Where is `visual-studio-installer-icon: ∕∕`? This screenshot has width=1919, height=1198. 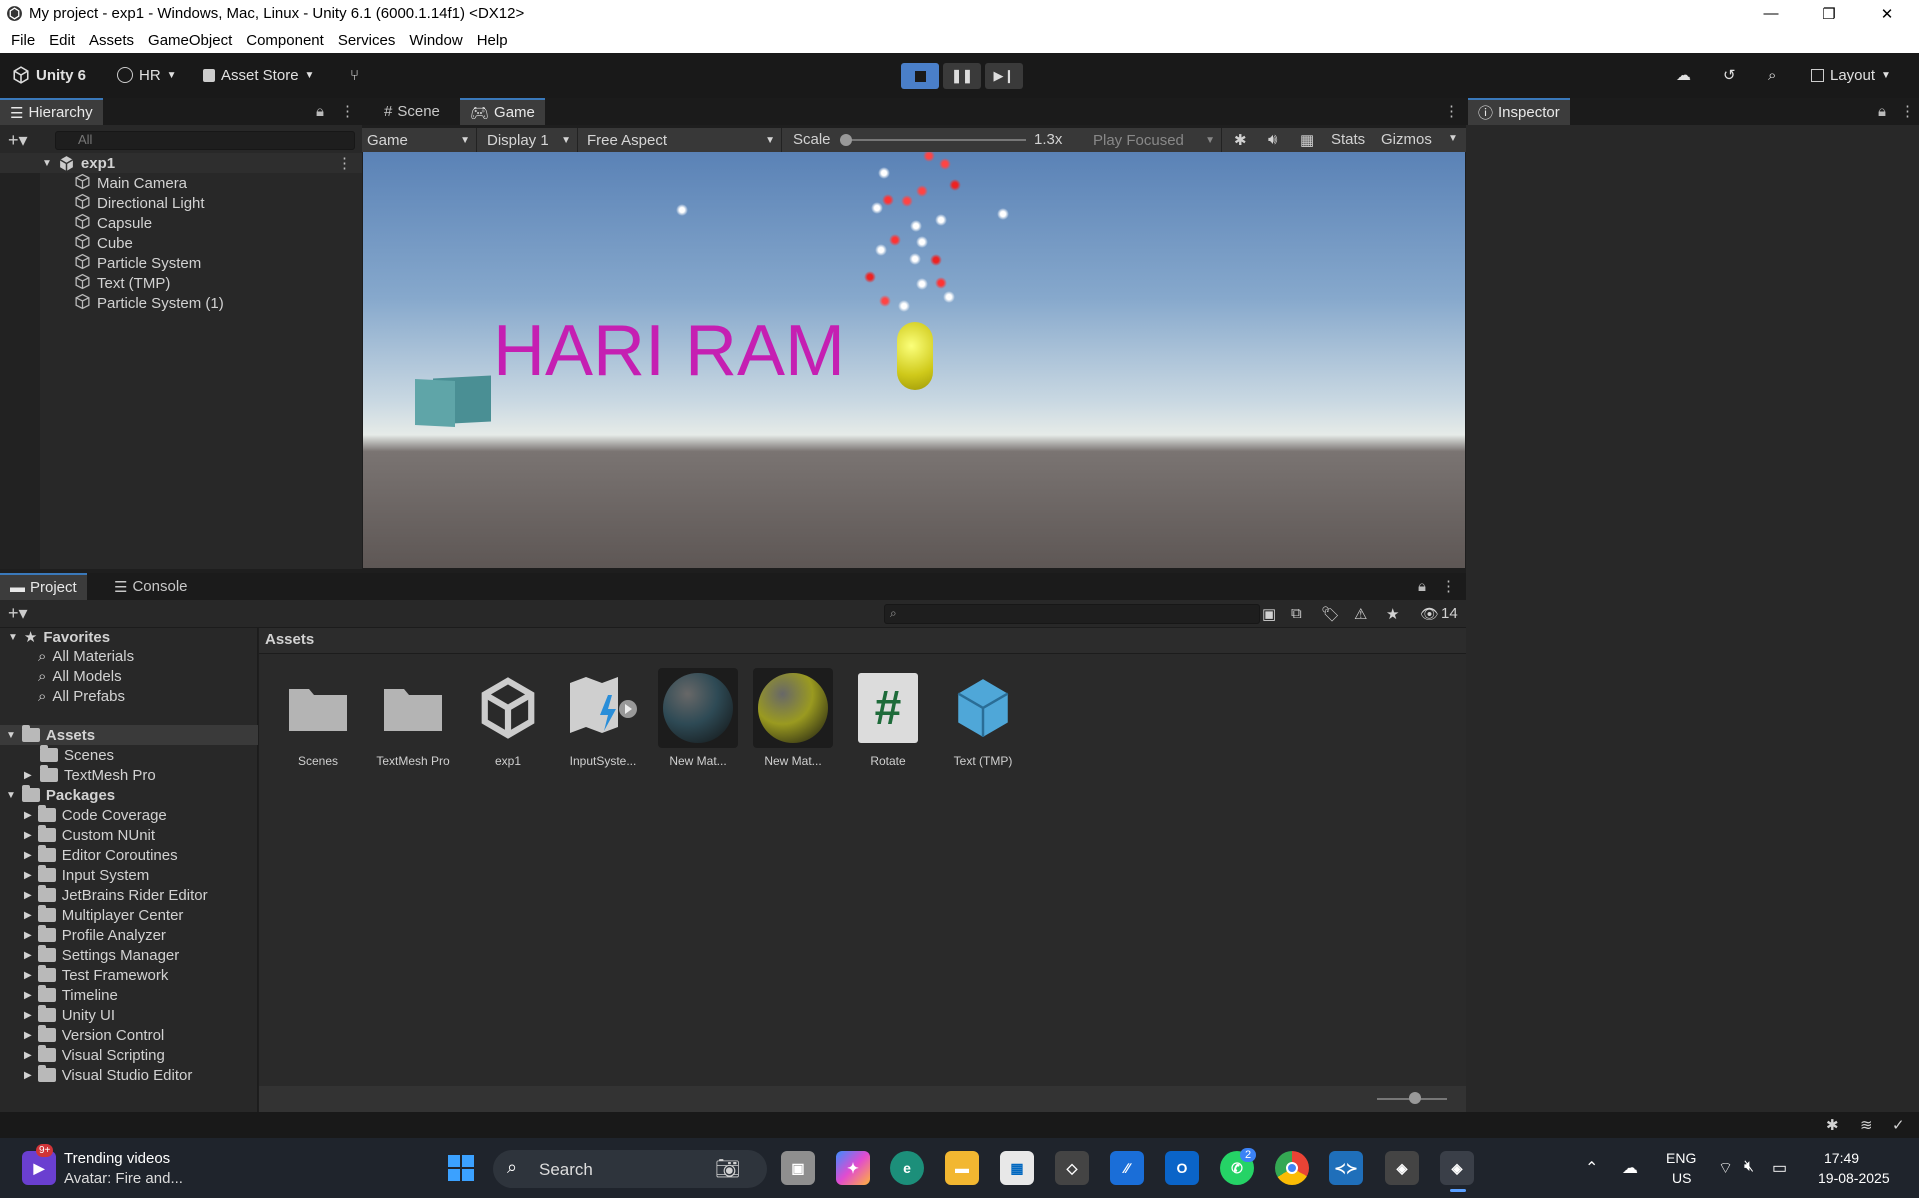
visual-studio-installer-icon: ∕∕ is located at coordinates (1127, 1168).